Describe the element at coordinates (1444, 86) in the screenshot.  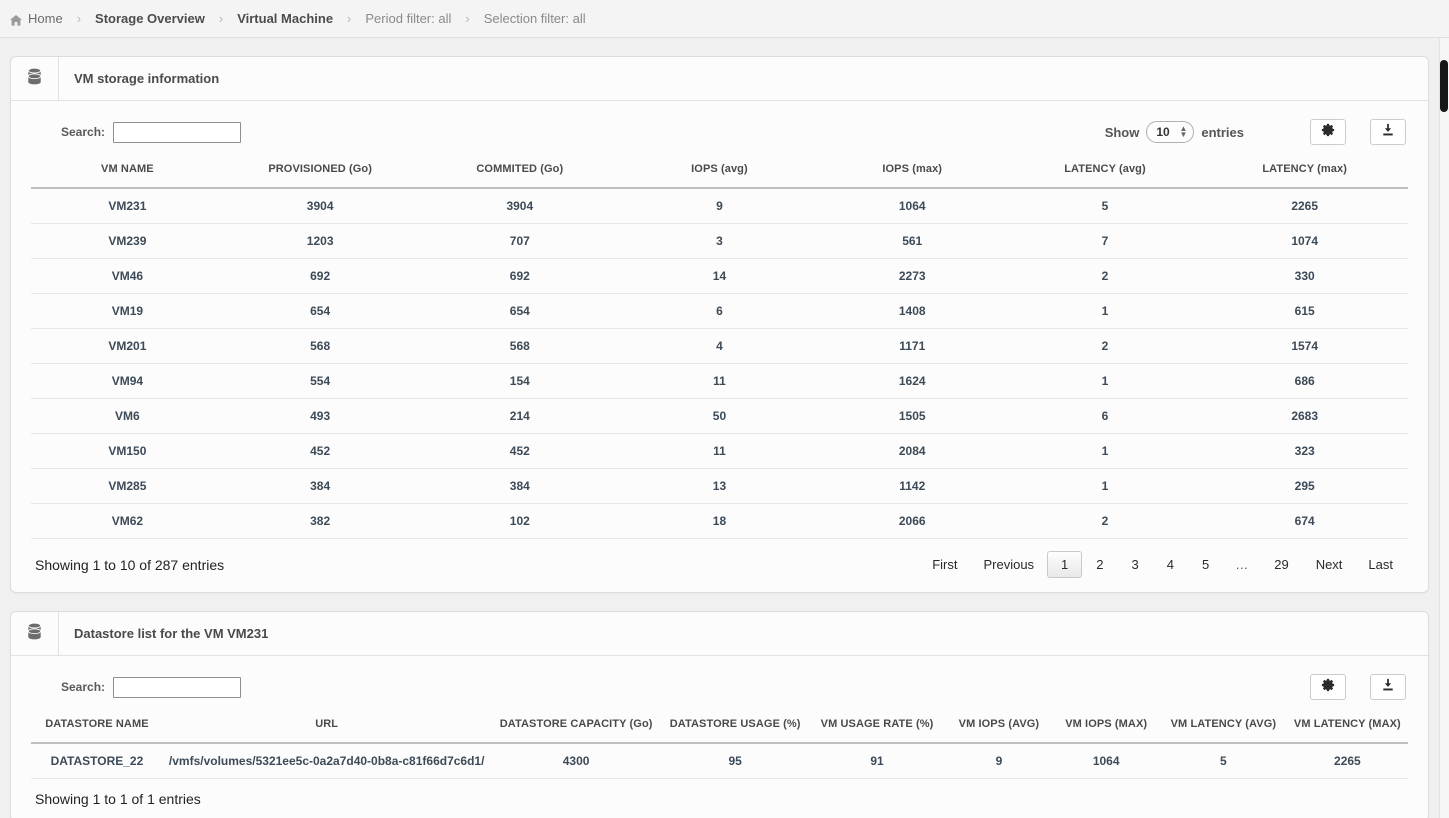
I see `page-scrollbar-thumb` at that location.